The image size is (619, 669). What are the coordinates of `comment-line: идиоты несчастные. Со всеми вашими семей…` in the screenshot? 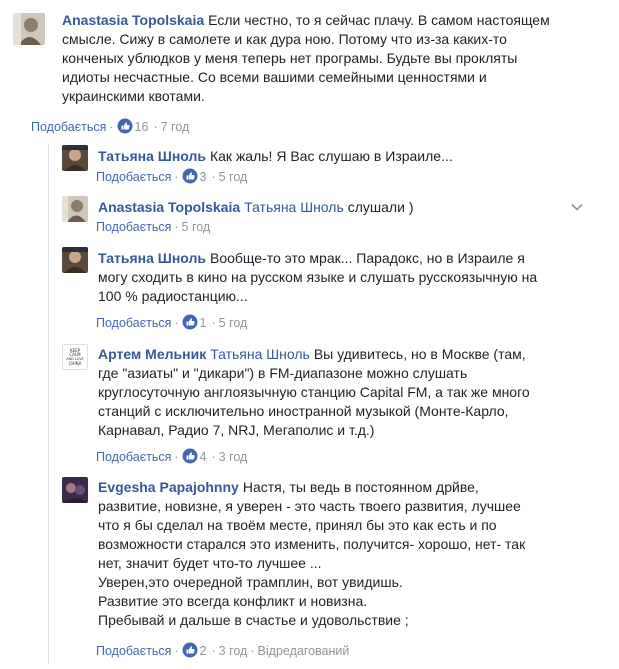 It's located at (274, 77).